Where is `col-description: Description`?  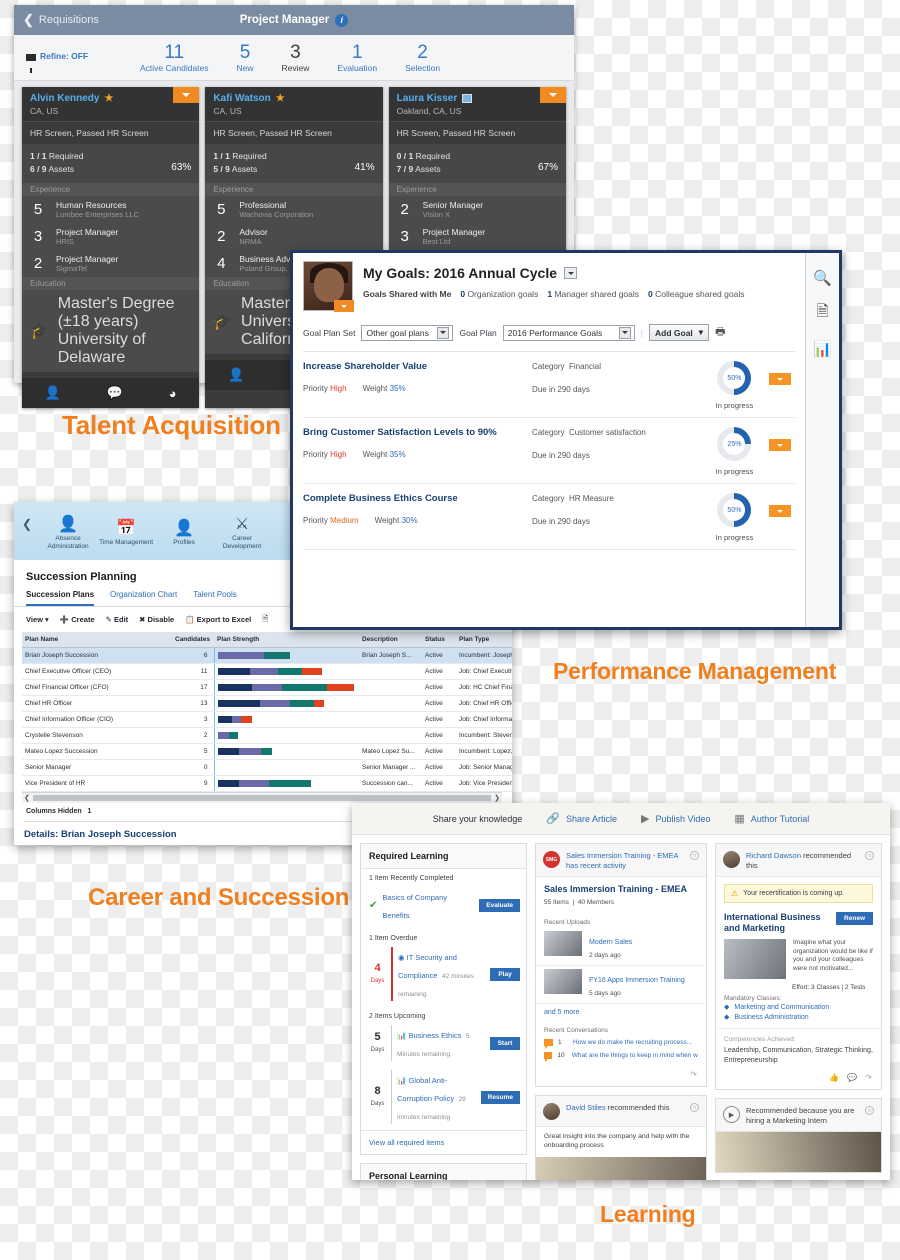
col-description: Description is located at coordinates (390, 640).